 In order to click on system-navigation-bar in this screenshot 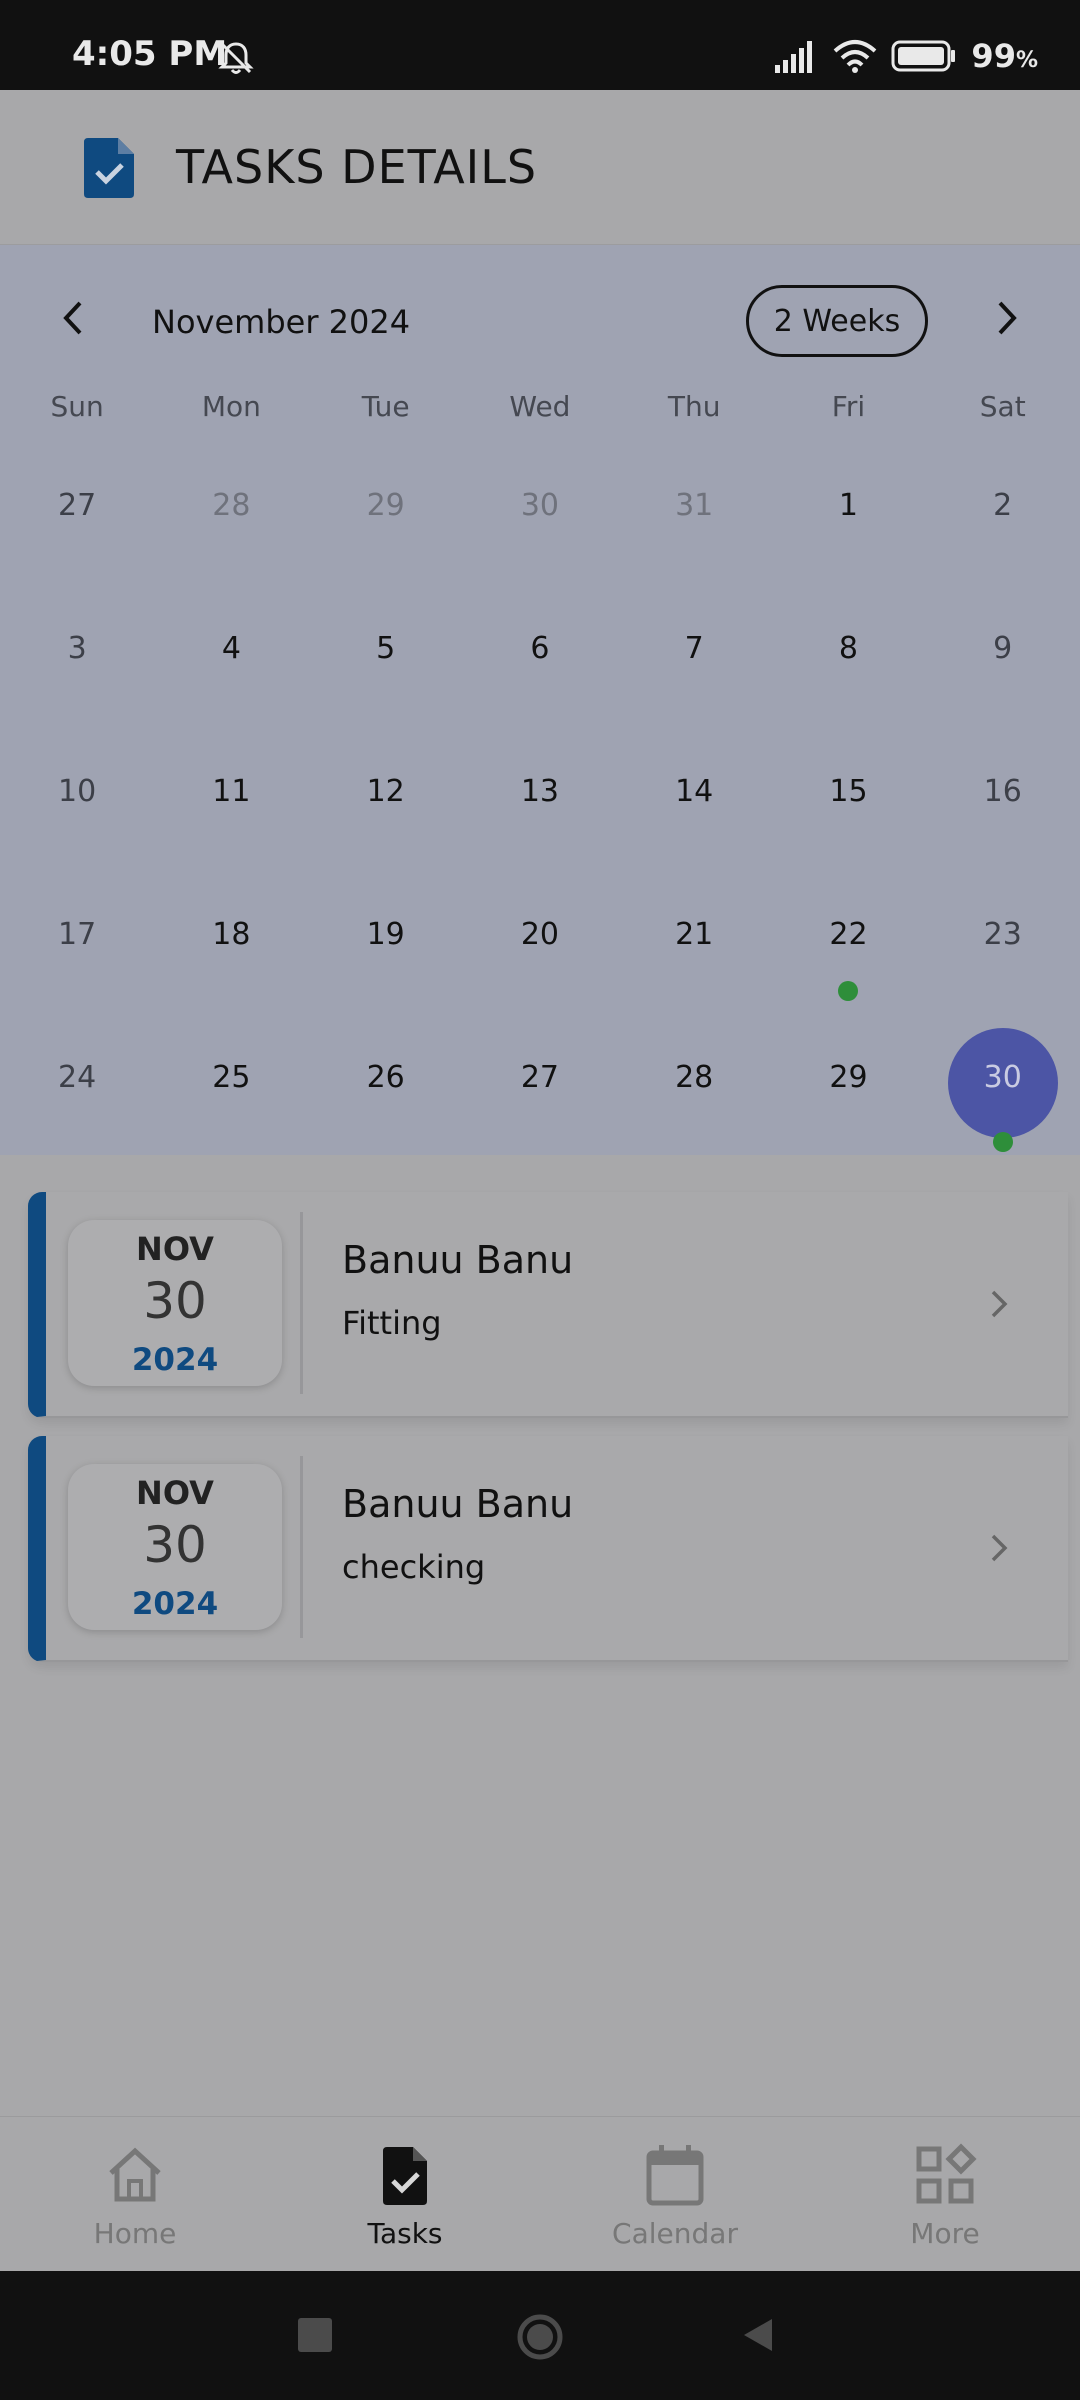, I will do `click(540, 2335)`.